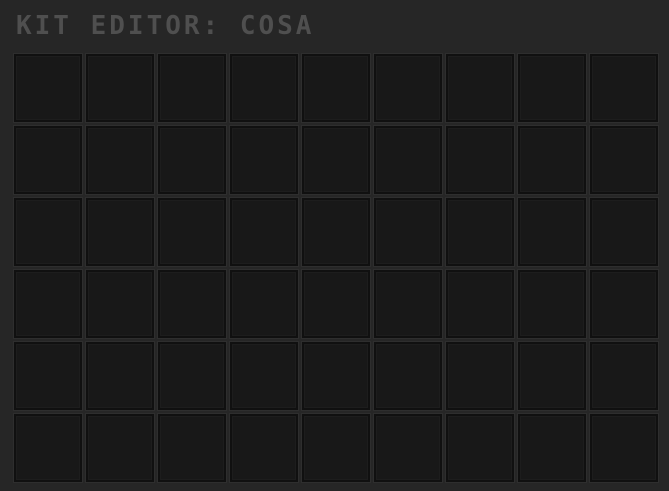 This screenshot has height=491, width=669. What do you see at coordinates (165, 26) in the screenshot?
I see `window-title: KIT EDITOR: COSA` at bounding box center [165, 26].